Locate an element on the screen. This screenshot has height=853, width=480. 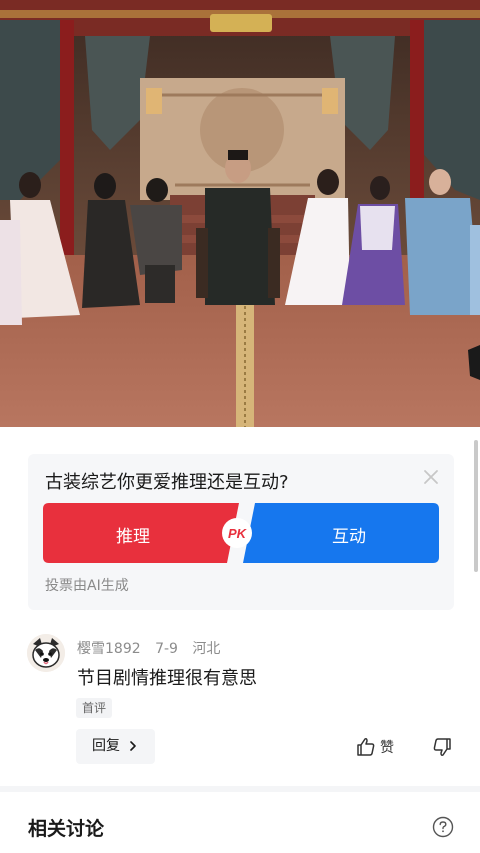
comment-text: 节目剧情推理很有意思 is located at coordinates (167, 678).